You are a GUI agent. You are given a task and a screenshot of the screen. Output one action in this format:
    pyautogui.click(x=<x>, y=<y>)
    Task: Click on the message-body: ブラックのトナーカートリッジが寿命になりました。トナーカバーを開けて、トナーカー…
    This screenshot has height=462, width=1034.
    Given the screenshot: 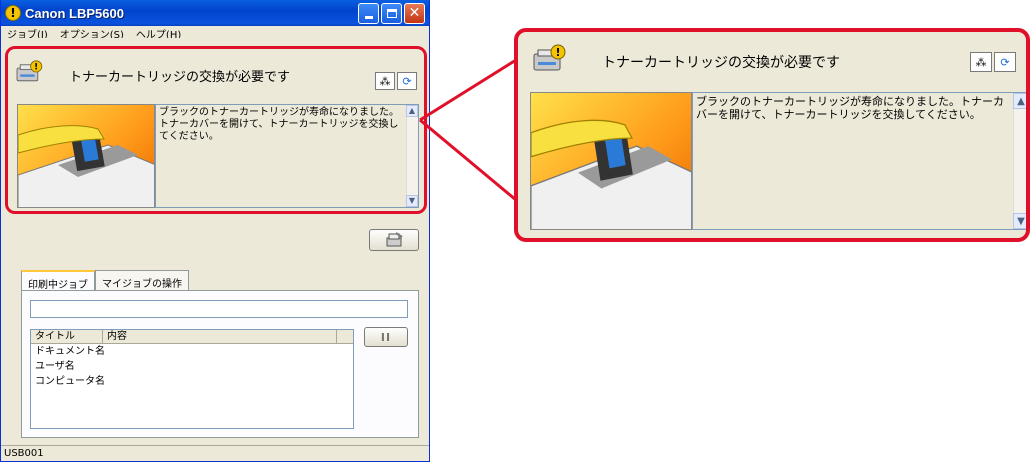 What is the action you would take?
    pyautogui.click(x=778, y=161)
    